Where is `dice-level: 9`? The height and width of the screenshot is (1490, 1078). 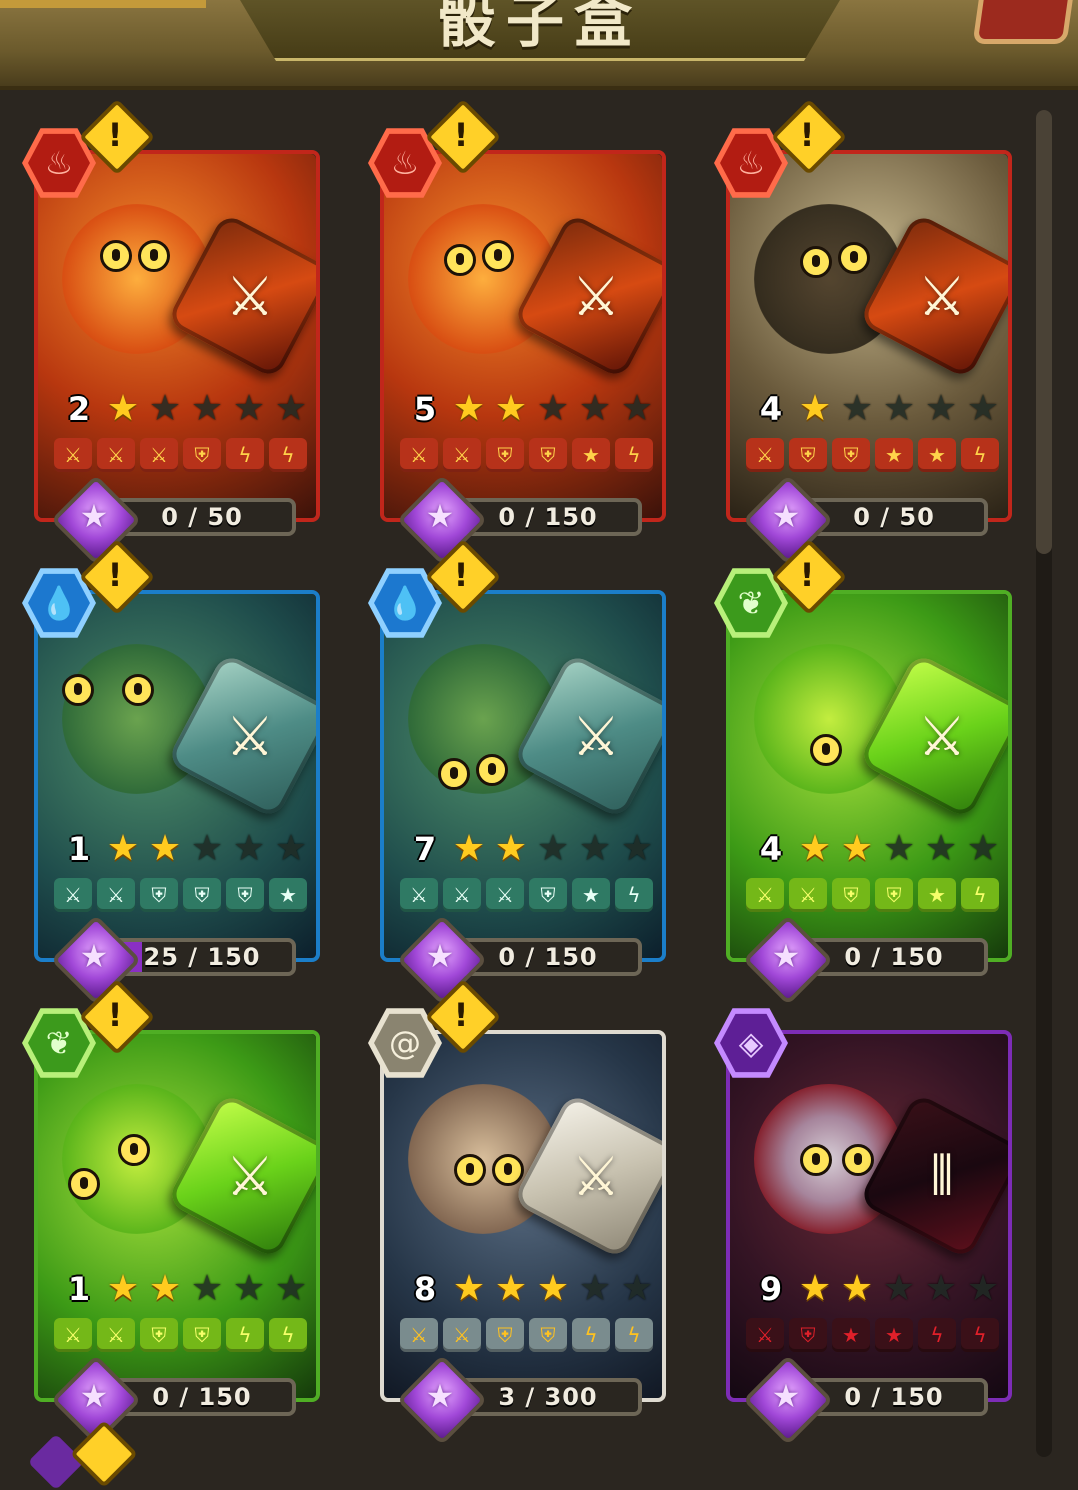 dice-level: 9 is located at coordinates (771, 1289).